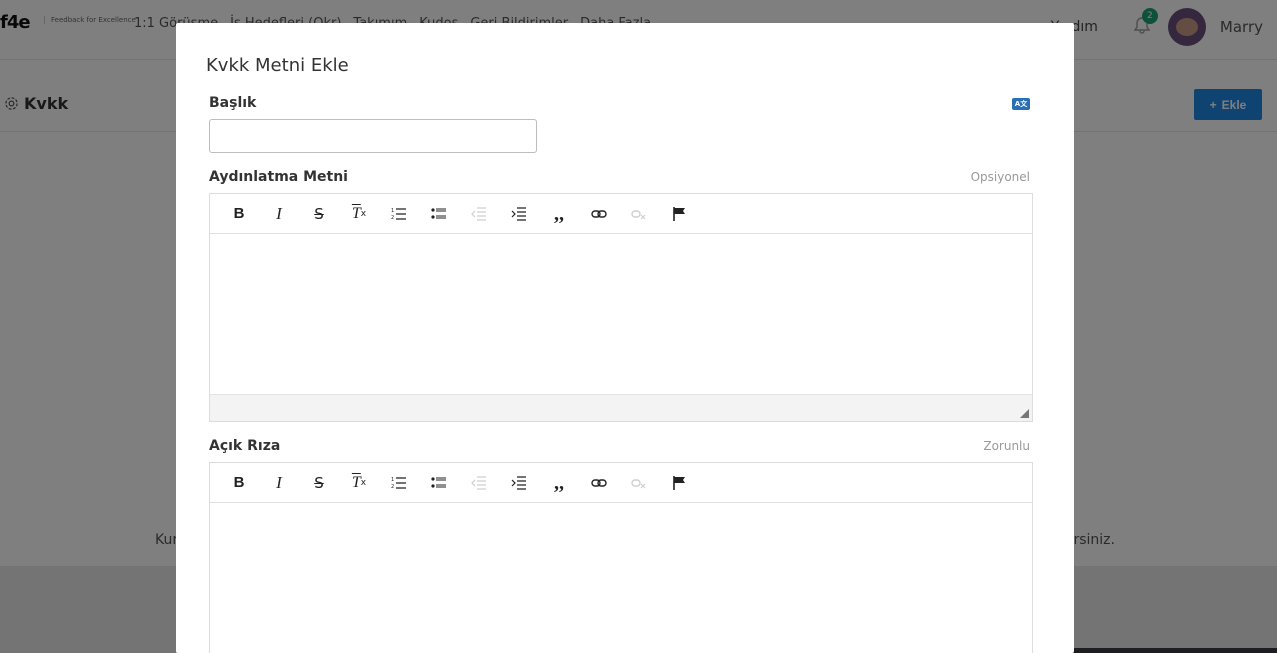 This screenshot has width=1277, height=653. I want to click on consent-label: Açık Rıza, so click(245, 446).